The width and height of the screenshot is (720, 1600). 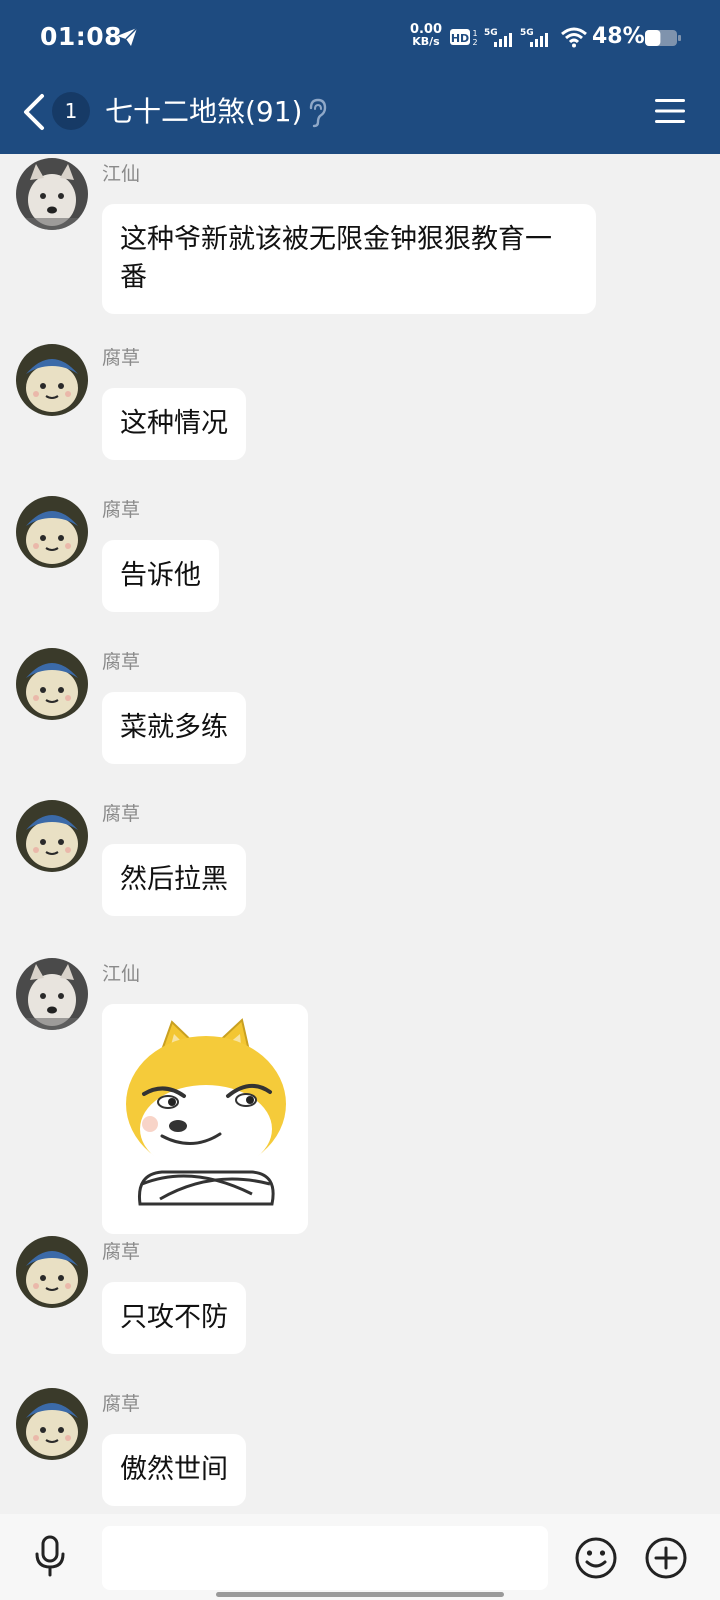 I want to click on shiba-dog-crossed-arms-sticker, so click(x=205, y=1119).